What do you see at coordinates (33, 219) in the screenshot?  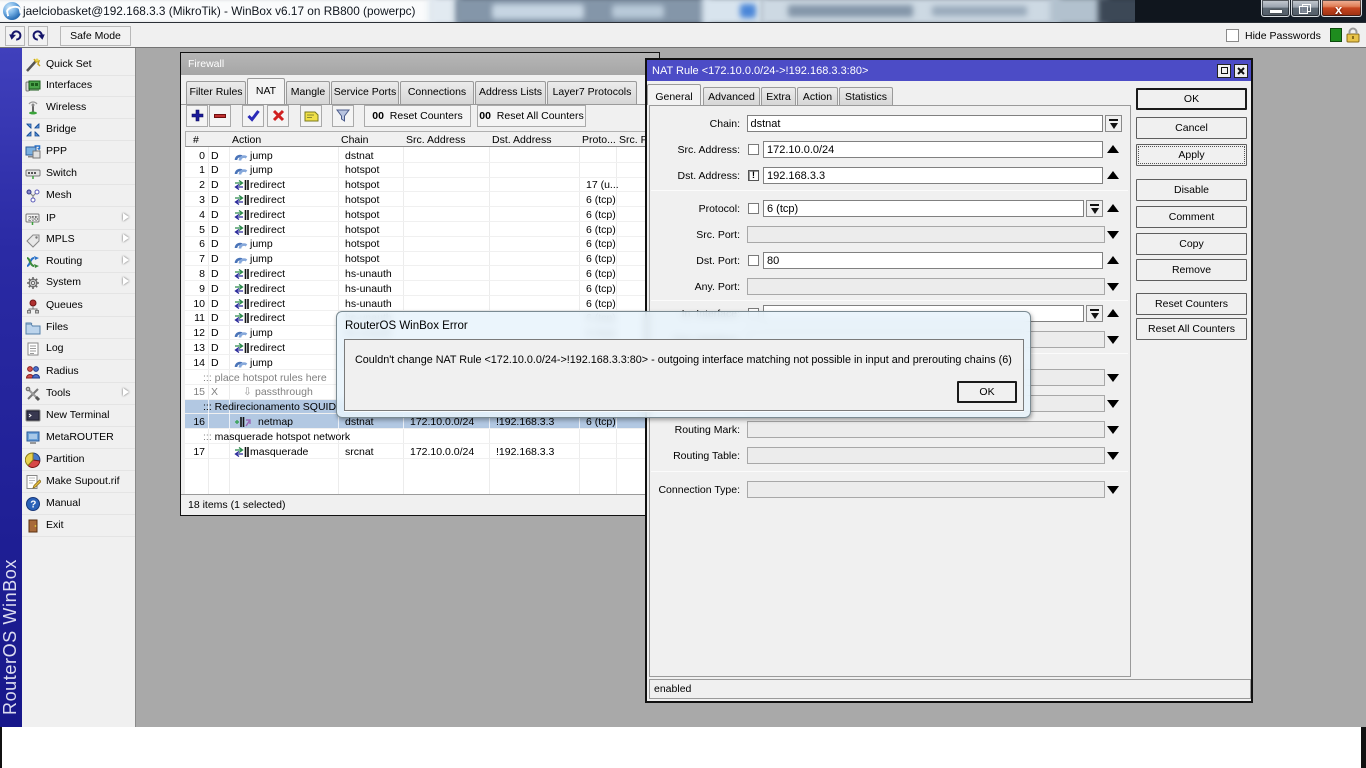 I see `svg-text: 255` at bounding box center [33, 219].